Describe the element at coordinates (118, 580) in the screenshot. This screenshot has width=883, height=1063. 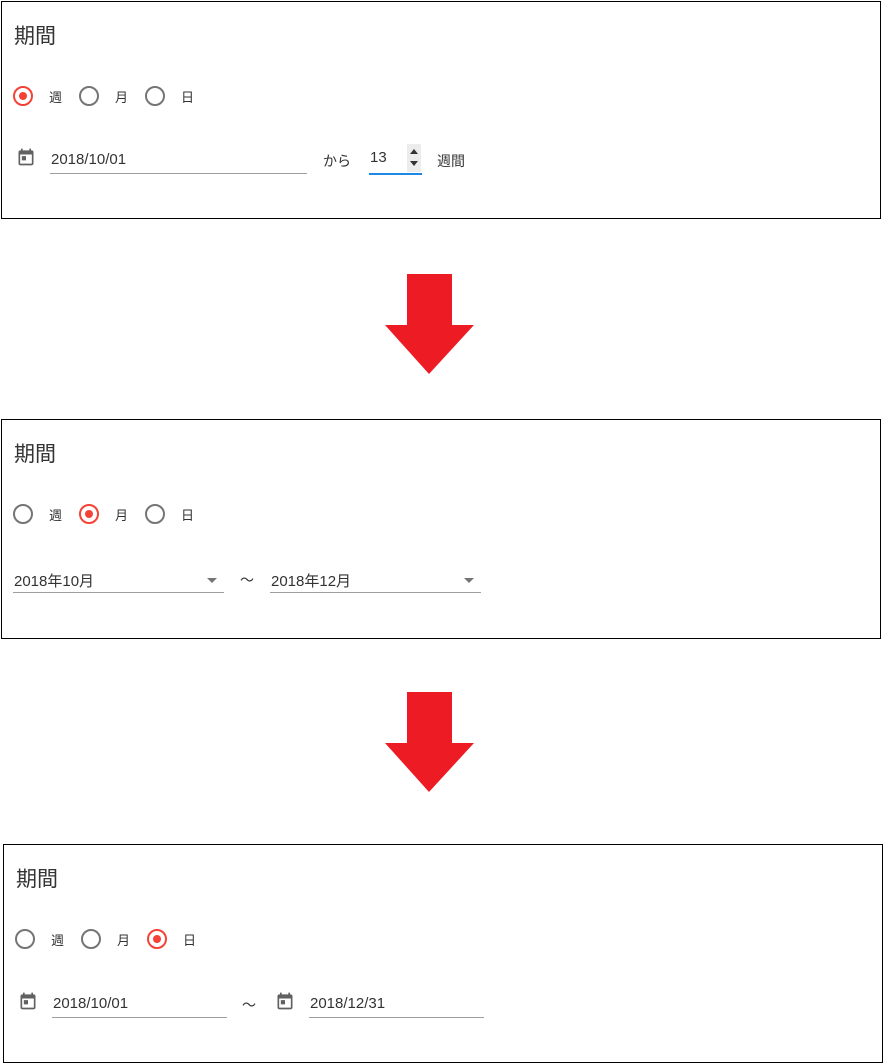
I see `start-month-select: 2018年10月` at that location.